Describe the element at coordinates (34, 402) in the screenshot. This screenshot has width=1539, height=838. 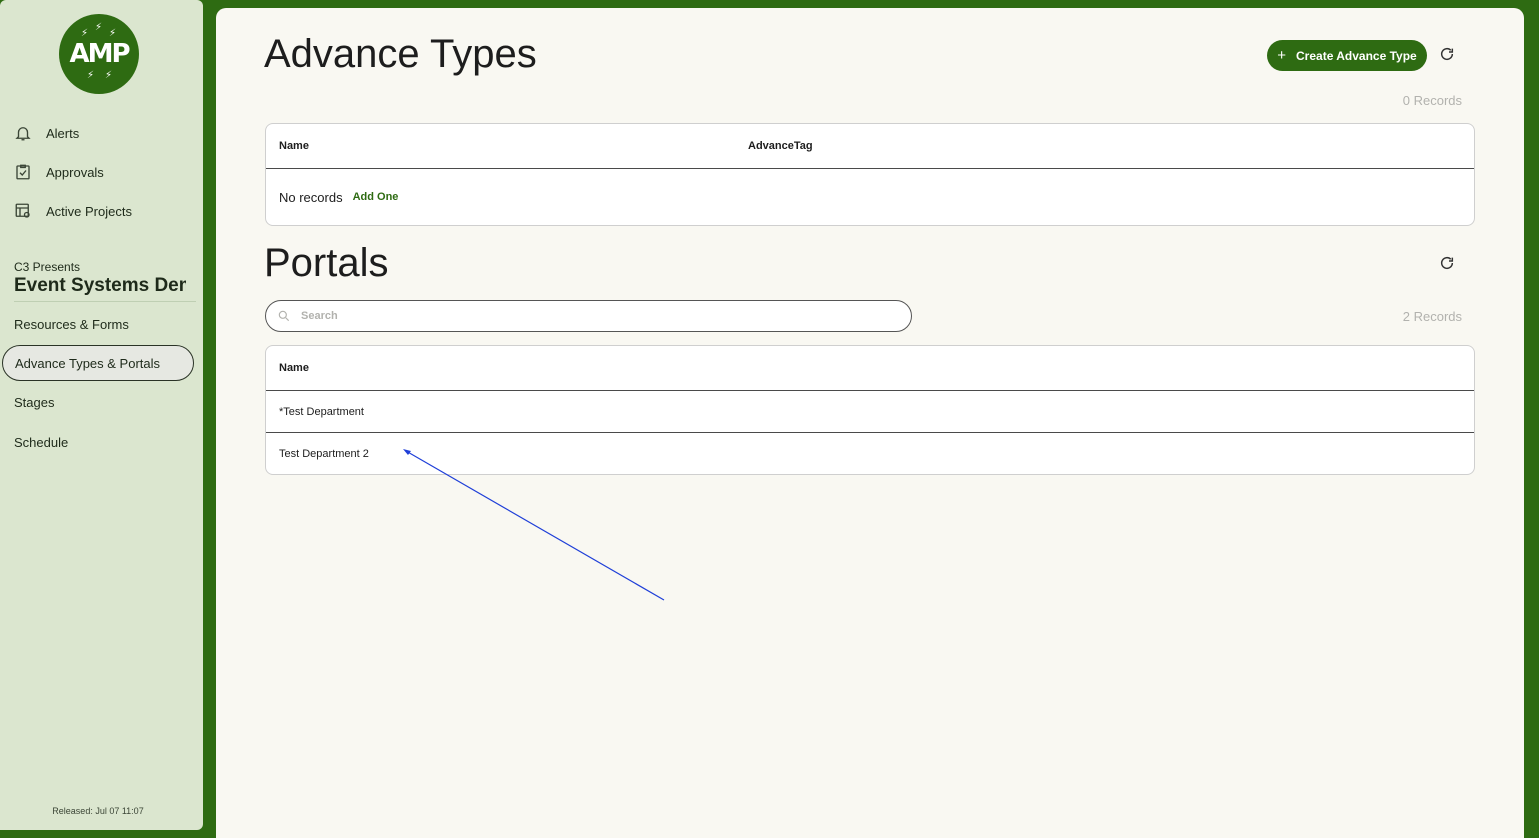
I see `sidebar-item-stages: Stages` at that location.